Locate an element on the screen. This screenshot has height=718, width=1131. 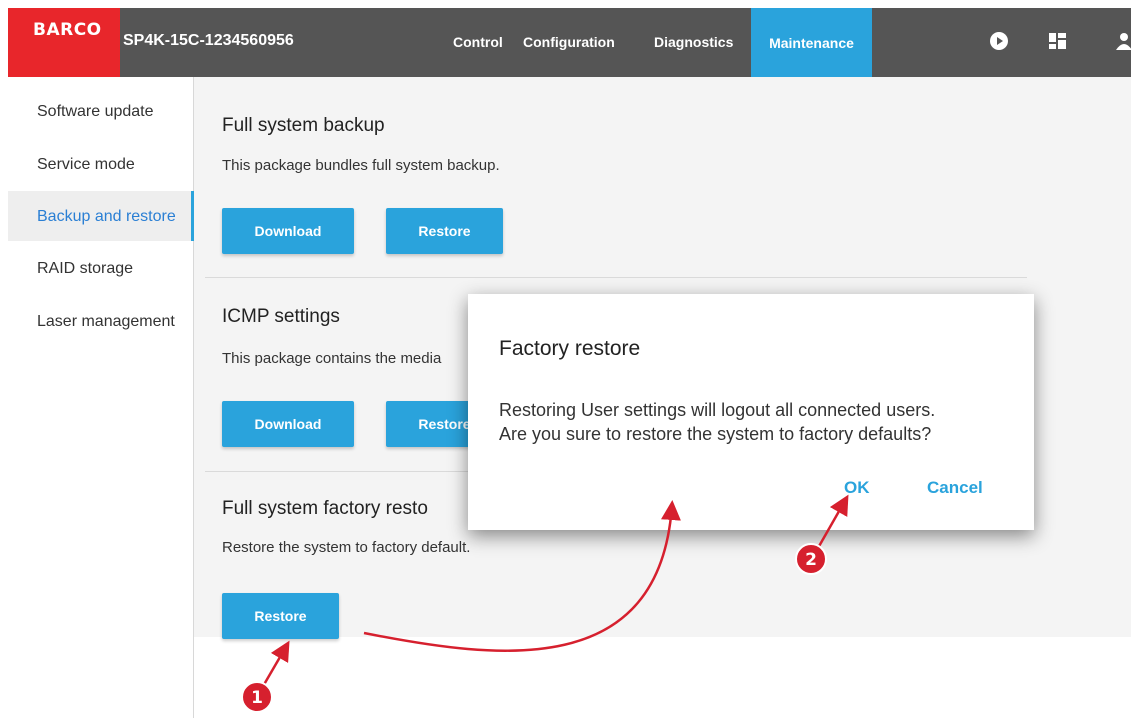
annotation-badge-1: 1 is located at coordinates (257, 697).